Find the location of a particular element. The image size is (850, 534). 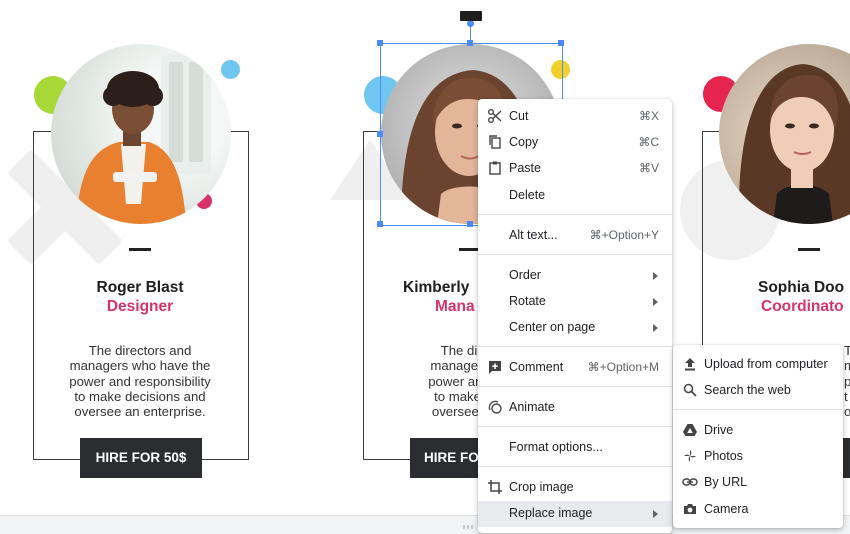

photos-icon is located at coordinates (690, 456).